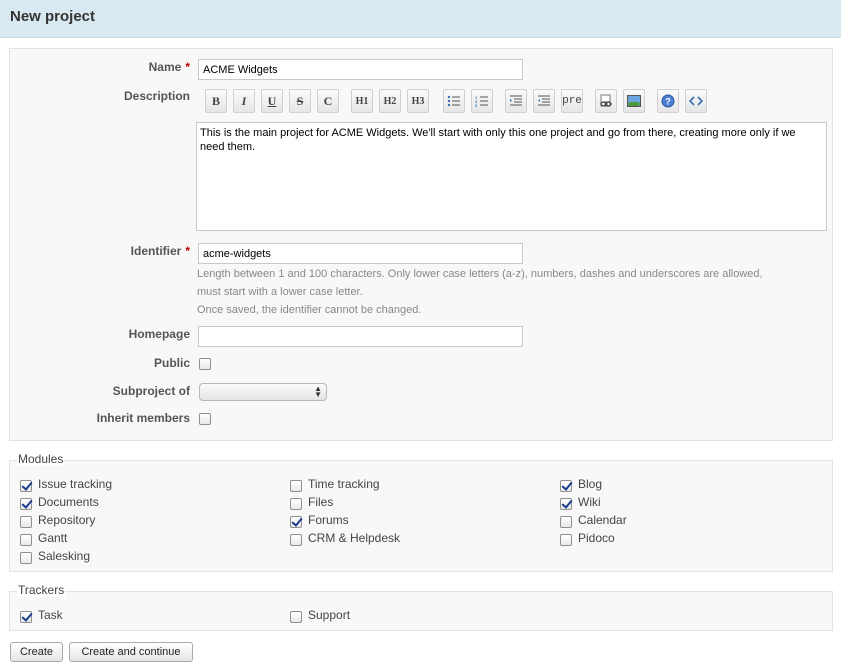  I want to click on module-checkbox-wiki, so click(566, 504).